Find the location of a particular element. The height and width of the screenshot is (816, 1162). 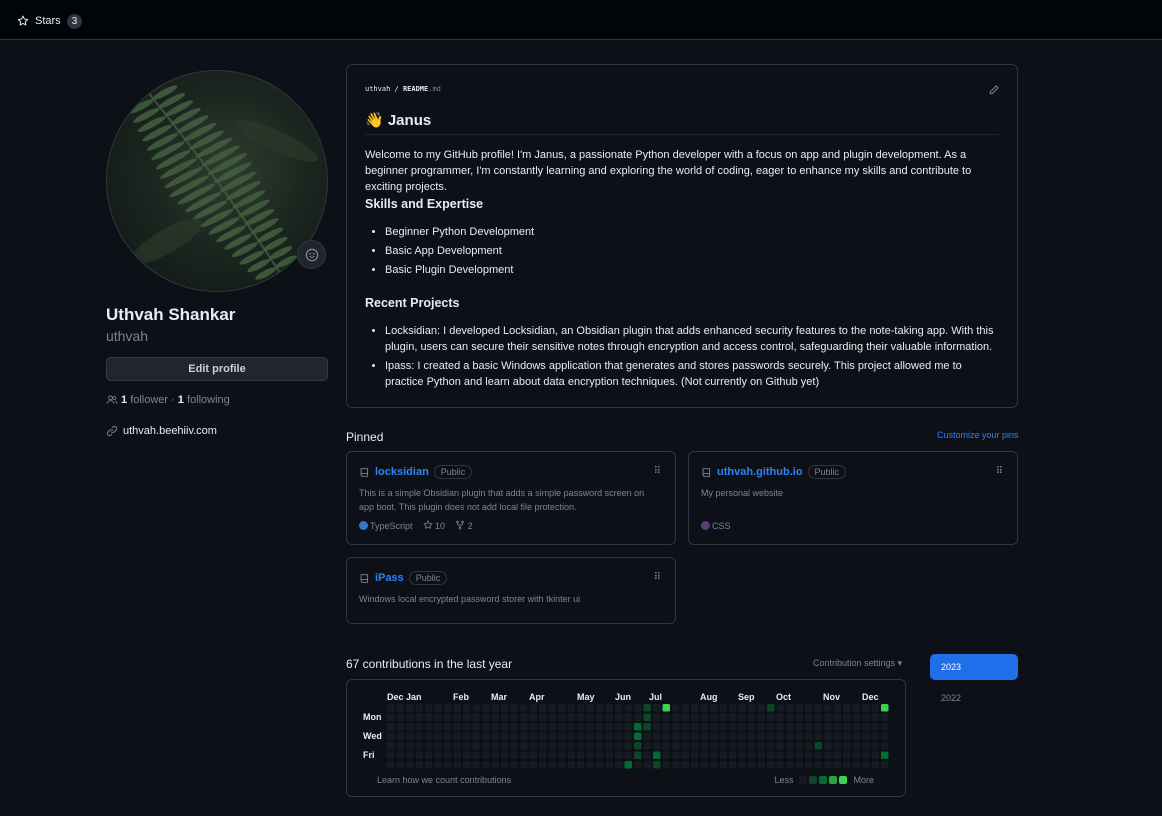

repo-name-link: iPass is located at coordinates (389, 578).